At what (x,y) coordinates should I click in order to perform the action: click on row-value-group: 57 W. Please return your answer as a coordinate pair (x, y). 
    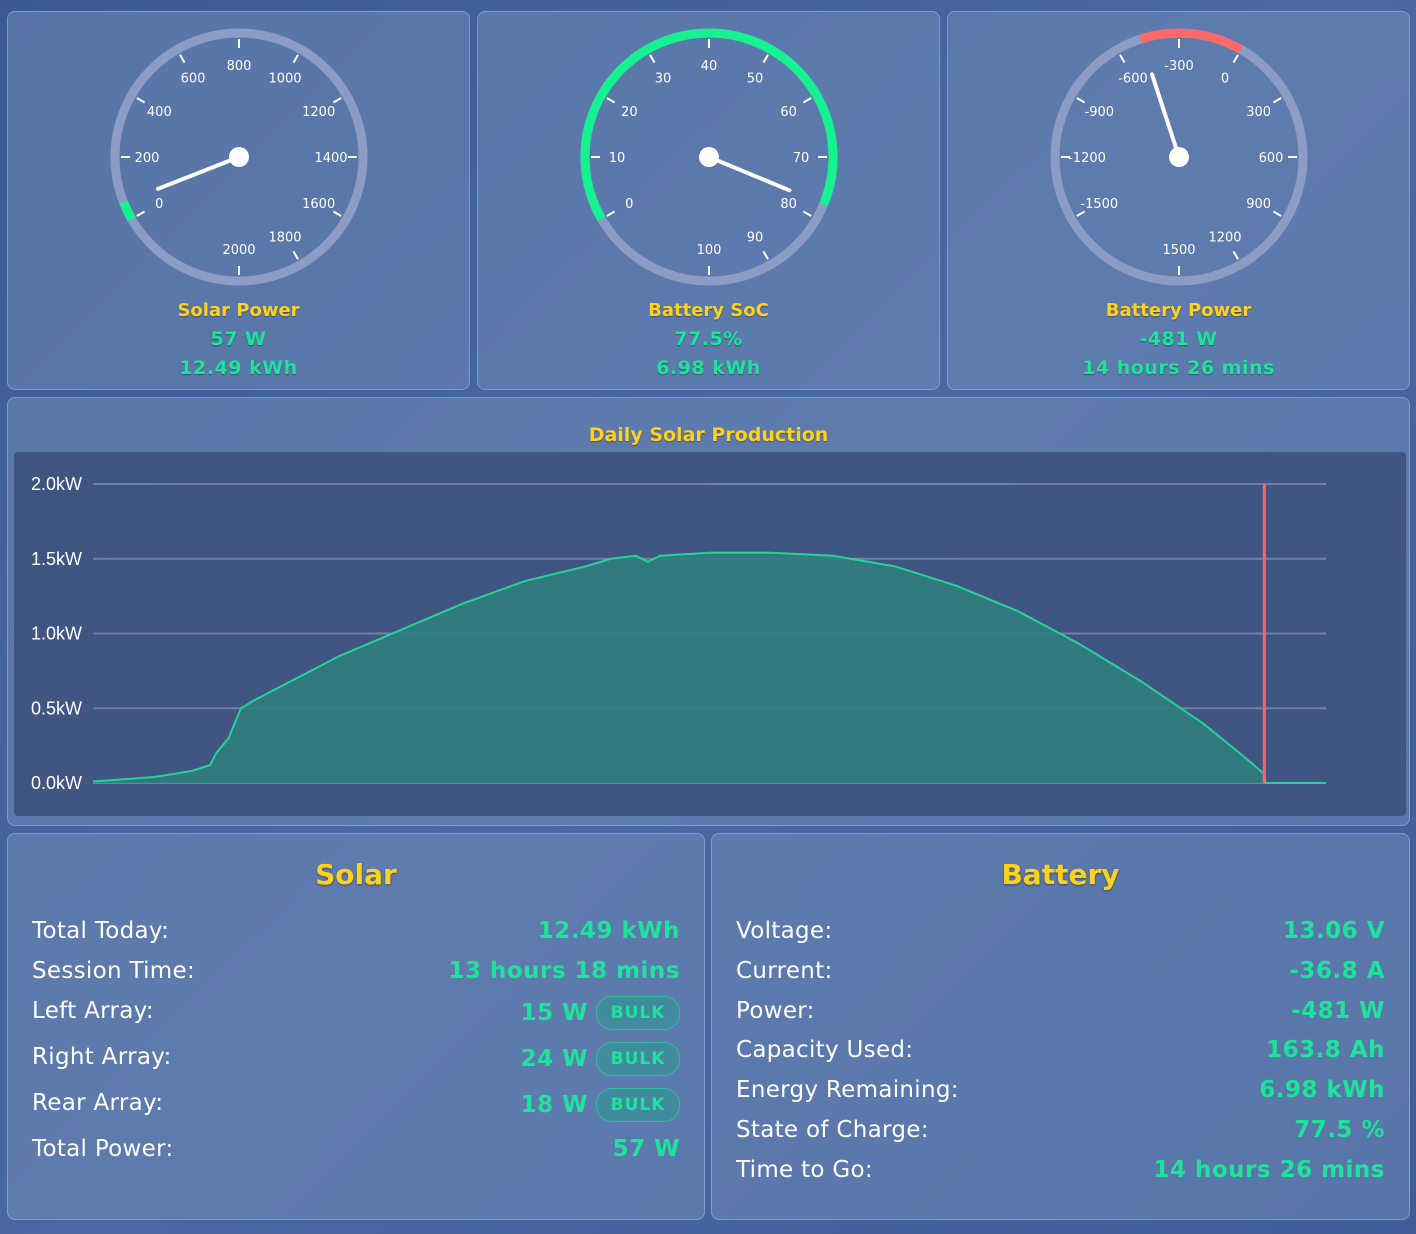
    Looking at the image, I should click on (646, 1149).